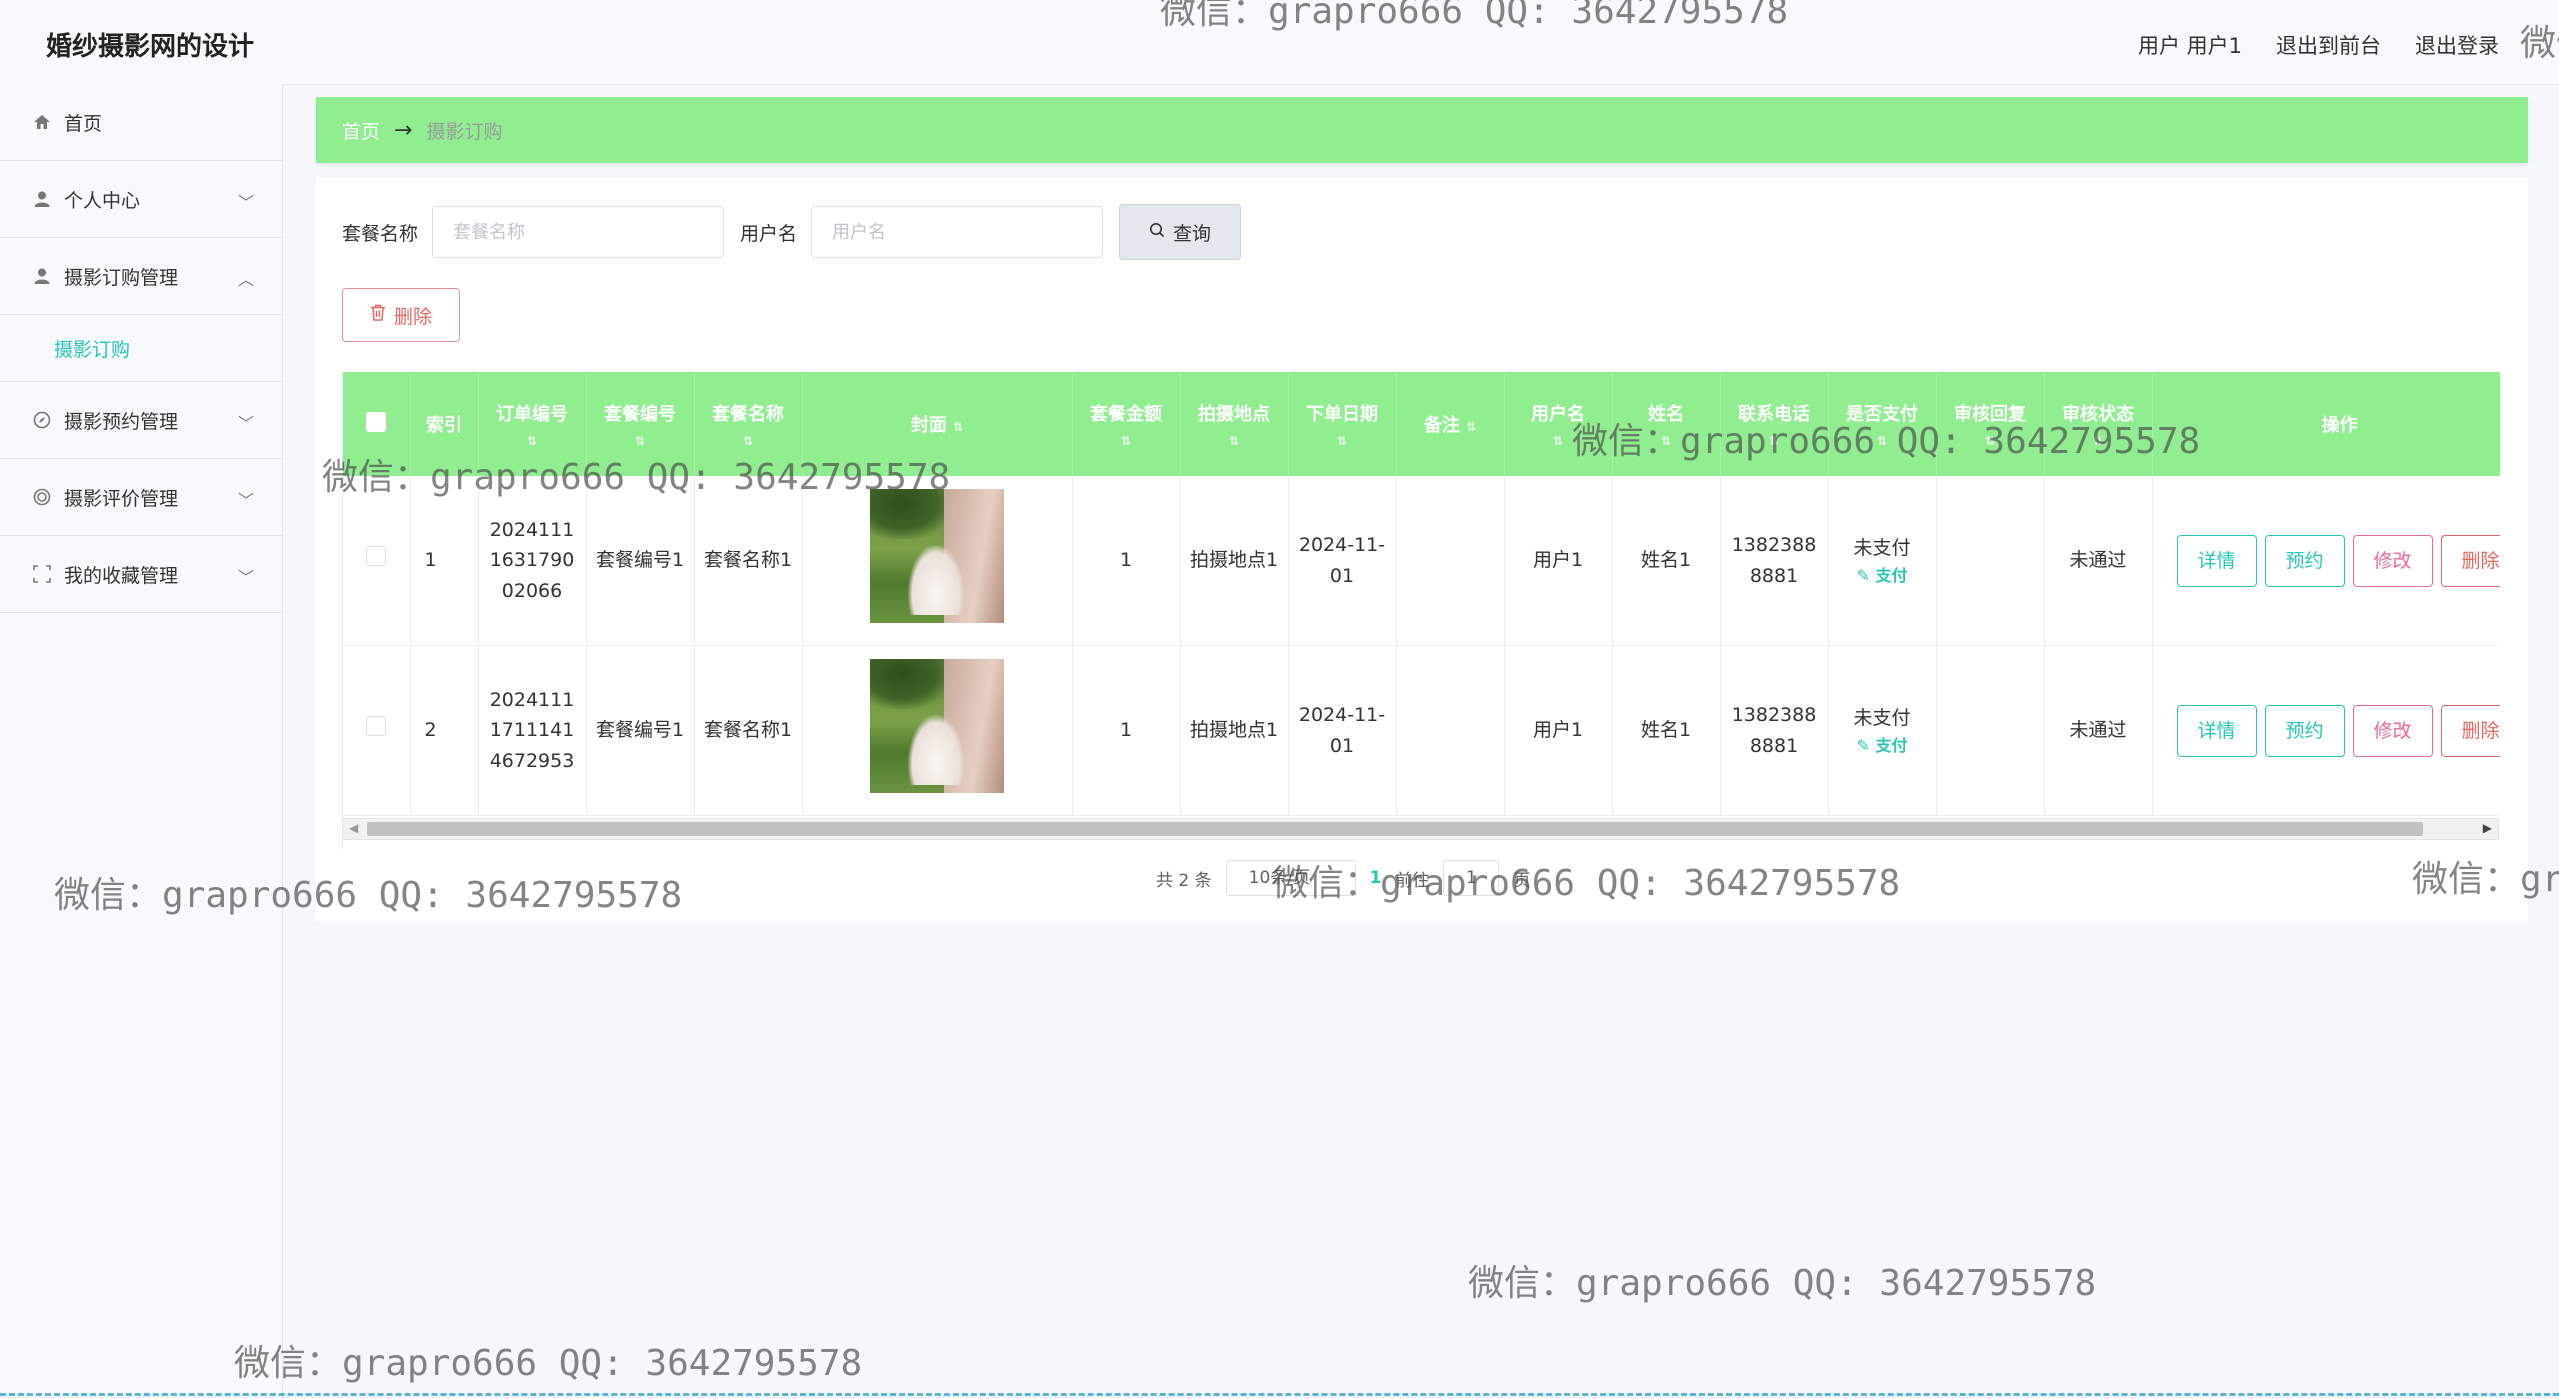 This screenshot has width=2559, height=1399. What do you see at coordinates (1882, 717) in the screenshot?
I see `paid-status: 未支付` at bounding box center [1882, 717].